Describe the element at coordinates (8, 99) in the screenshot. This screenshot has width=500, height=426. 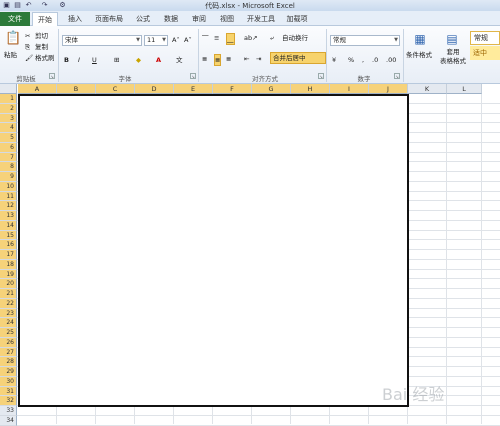
I see `row-header: 1` at that location.